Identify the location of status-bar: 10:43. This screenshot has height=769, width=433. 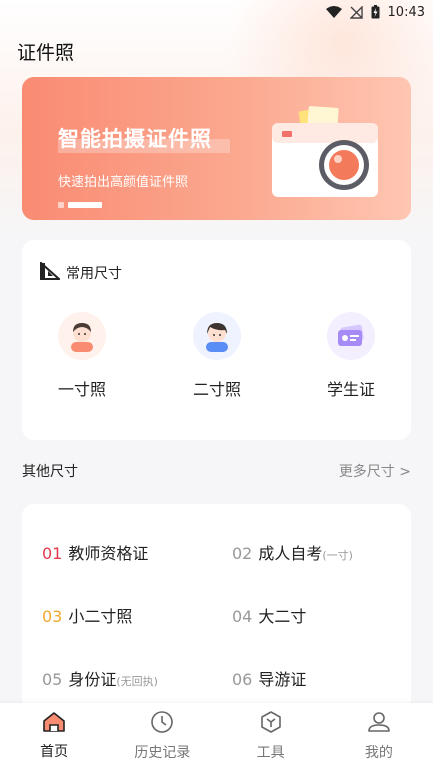
(216, 12).